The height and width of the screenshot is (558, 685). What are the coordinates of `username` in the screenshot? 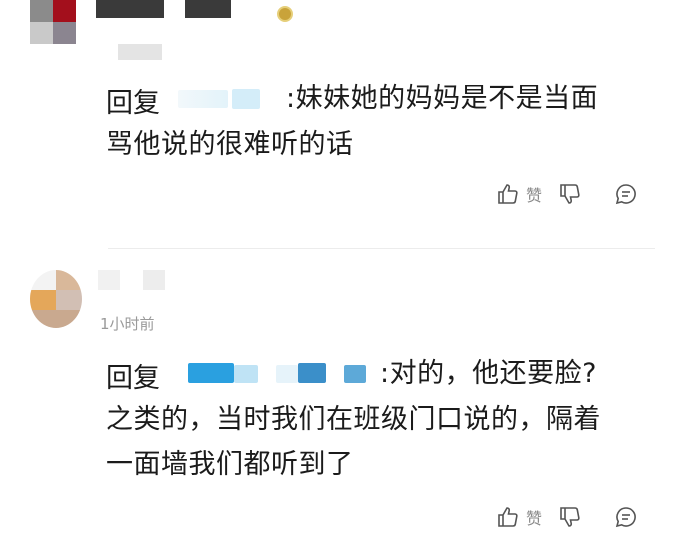 It's located at (130, 9).